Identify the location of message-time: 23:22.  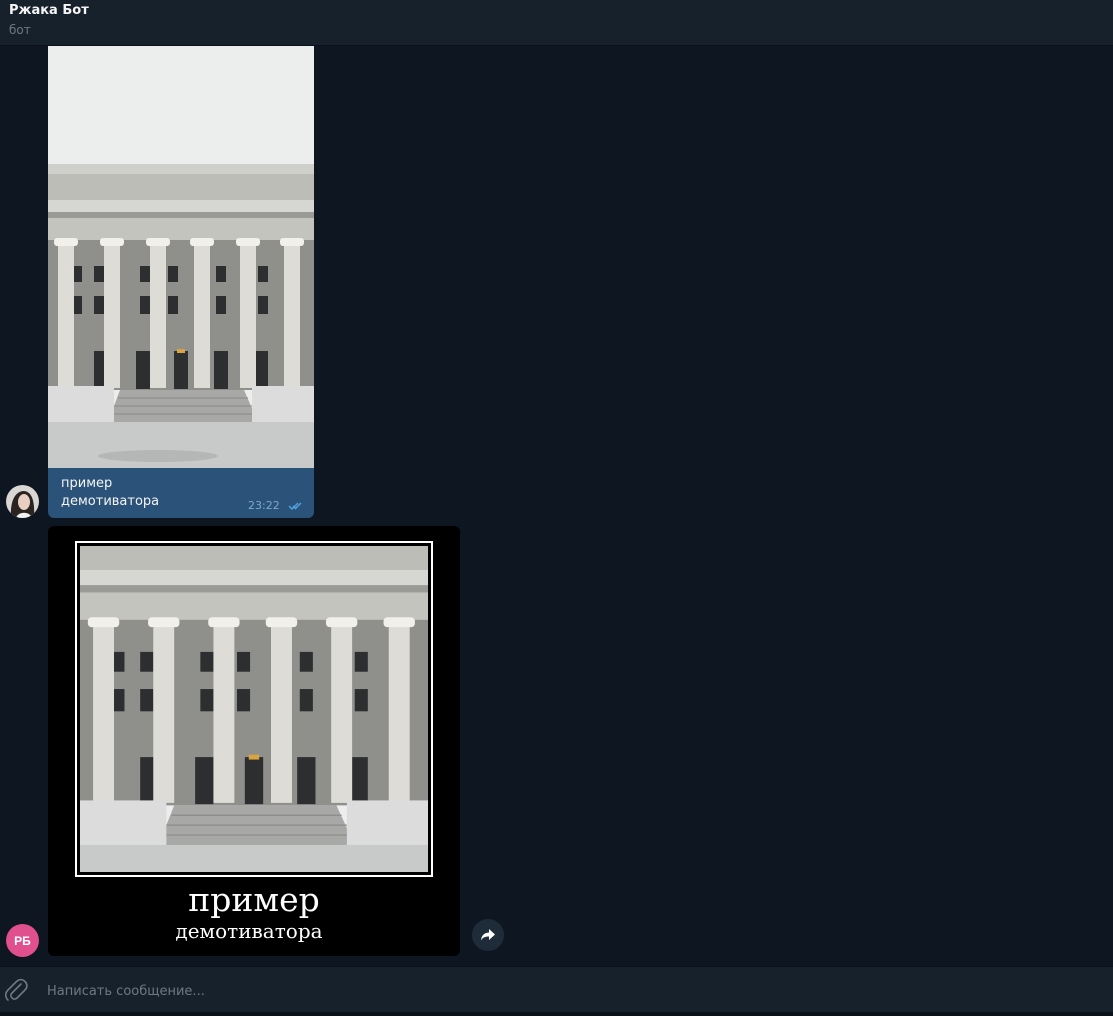
(264, 505).